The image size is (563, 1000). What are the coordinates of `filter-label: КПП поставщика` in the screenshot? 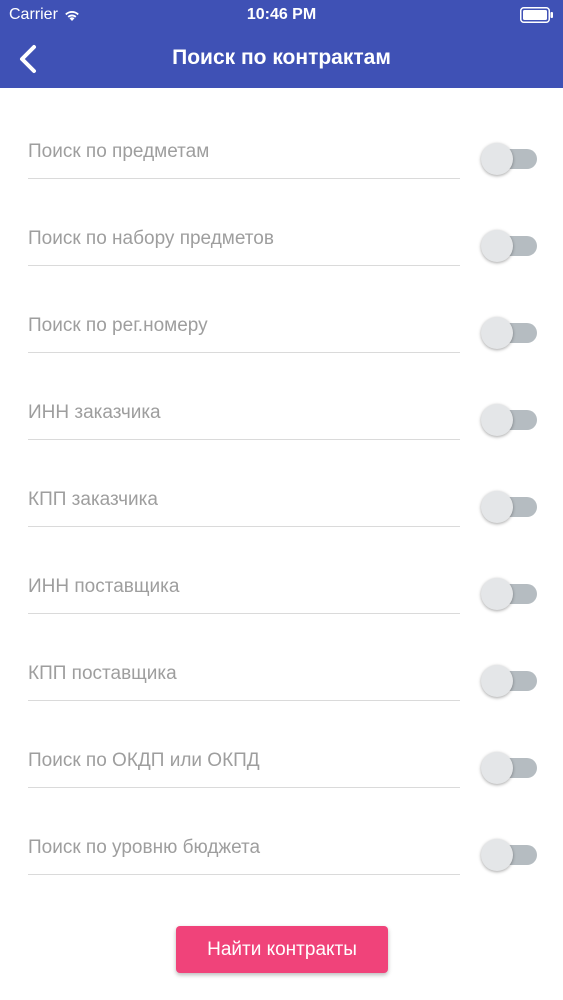 It's located at (102, 673).